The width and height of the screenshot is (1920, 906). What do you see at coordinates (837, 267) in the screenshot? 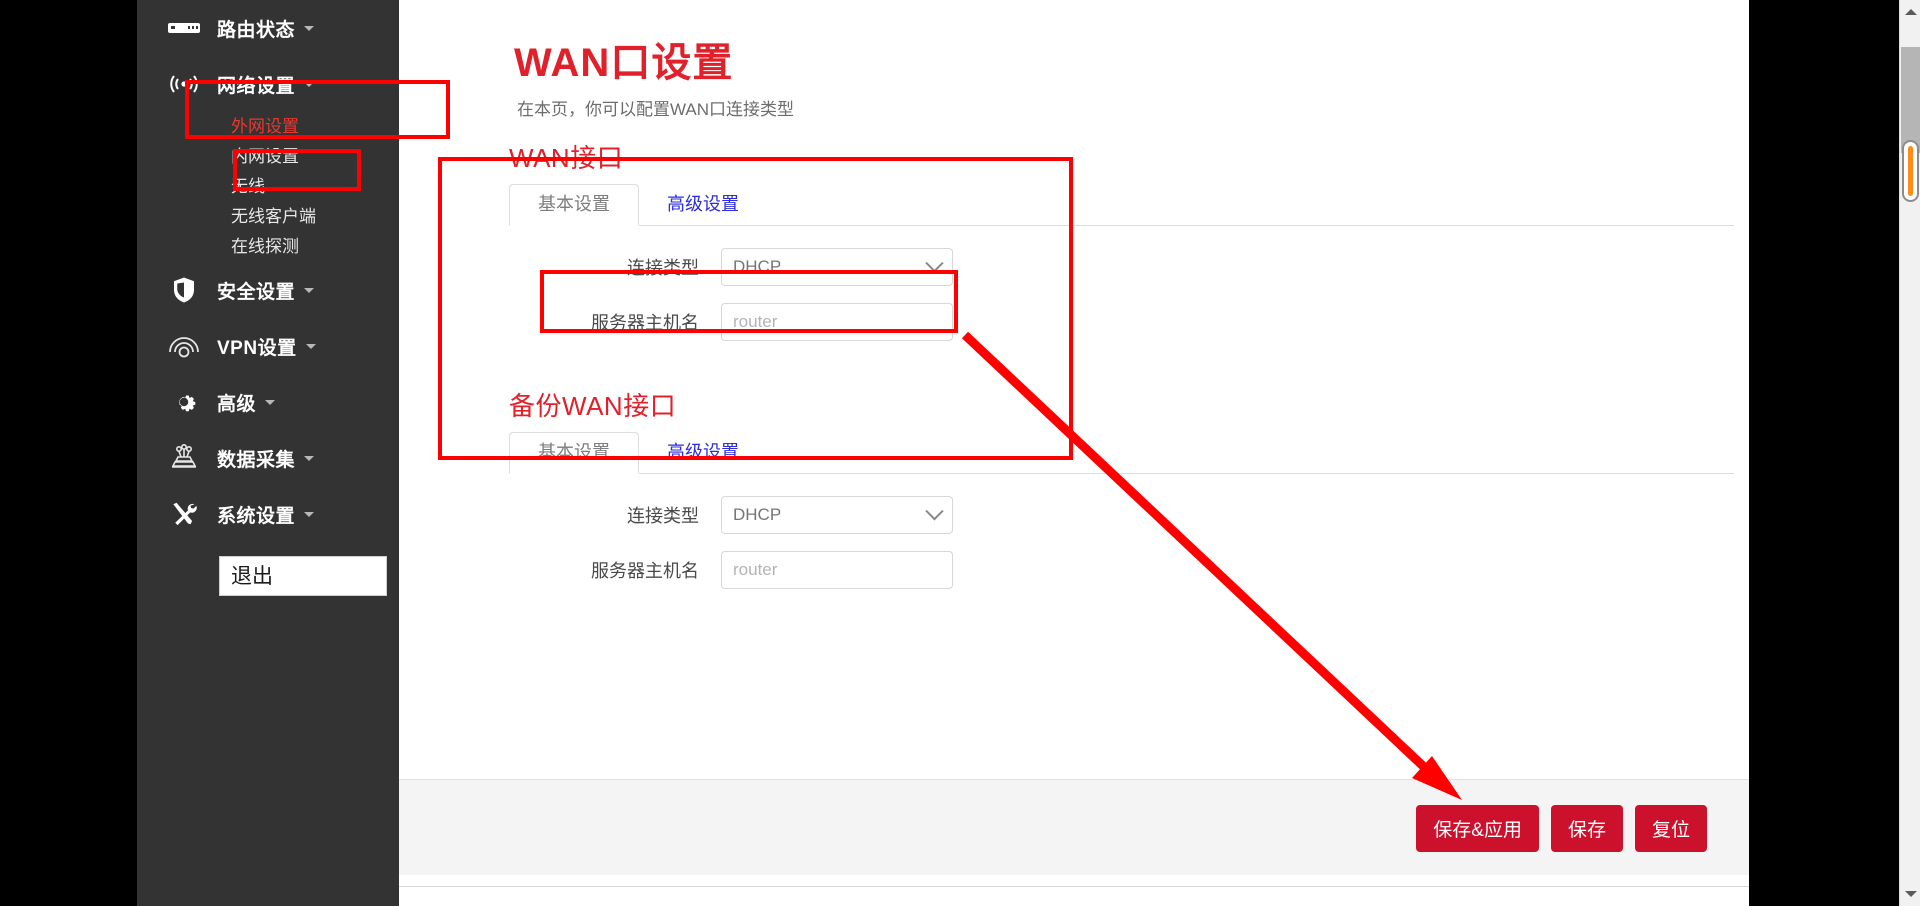
I see `wan-conn-type-select: DHCP` at bounding box center [837, 267].